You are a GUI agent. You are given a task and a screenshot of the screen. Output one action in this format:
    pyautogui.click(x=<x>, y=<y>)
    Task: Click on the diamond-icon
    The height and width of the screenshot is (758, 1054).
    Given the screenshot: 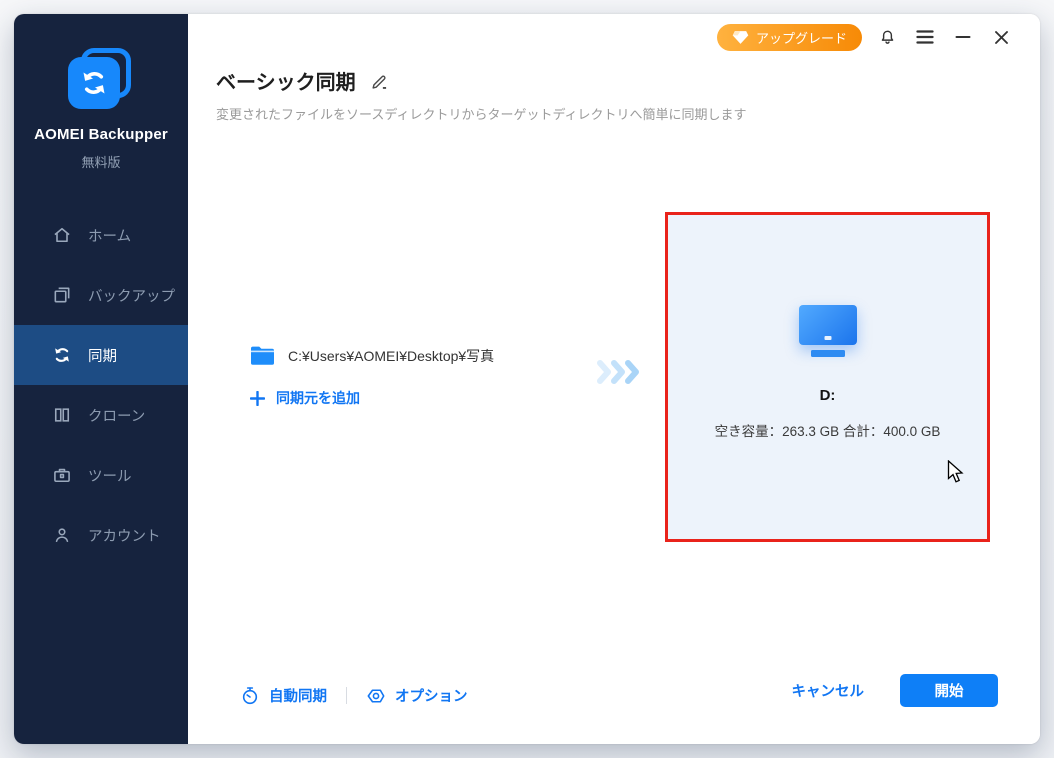 What is the action you would take?
    pyautogui.click(x=740, y=37)
    